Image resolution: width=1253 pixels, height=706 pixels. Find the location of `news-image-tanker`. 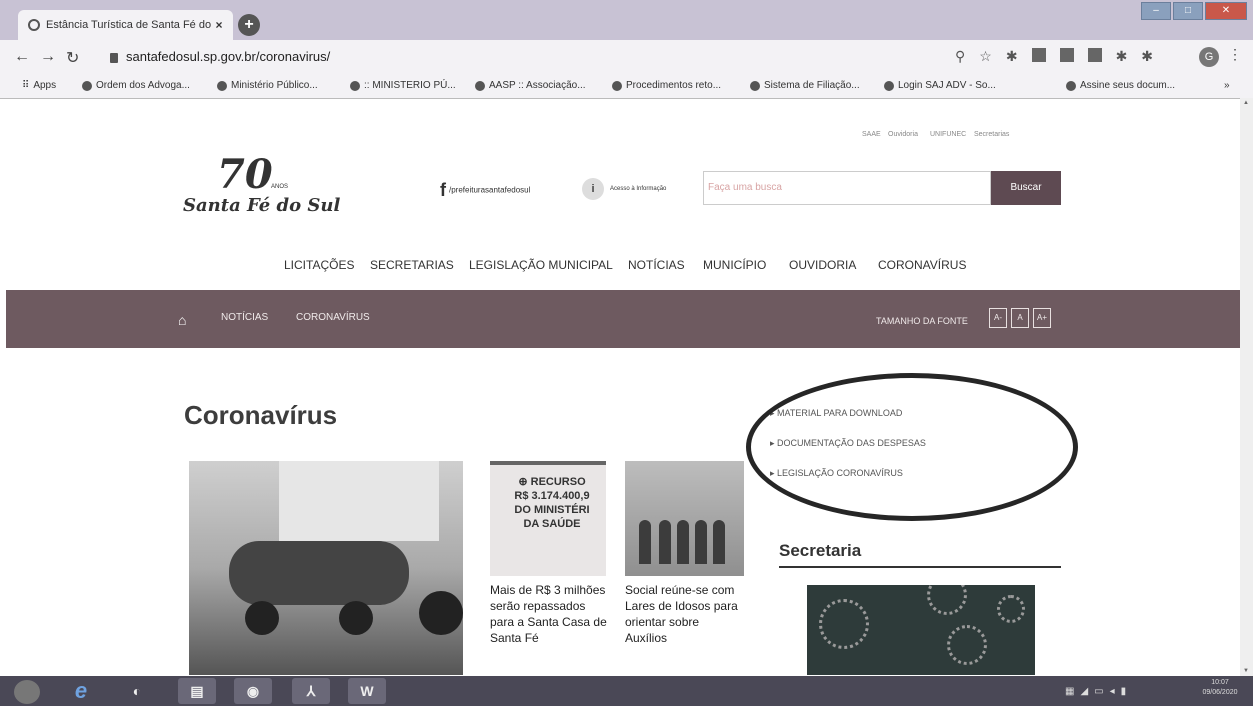

news-image-tanker is located at coordinates (326, 568).